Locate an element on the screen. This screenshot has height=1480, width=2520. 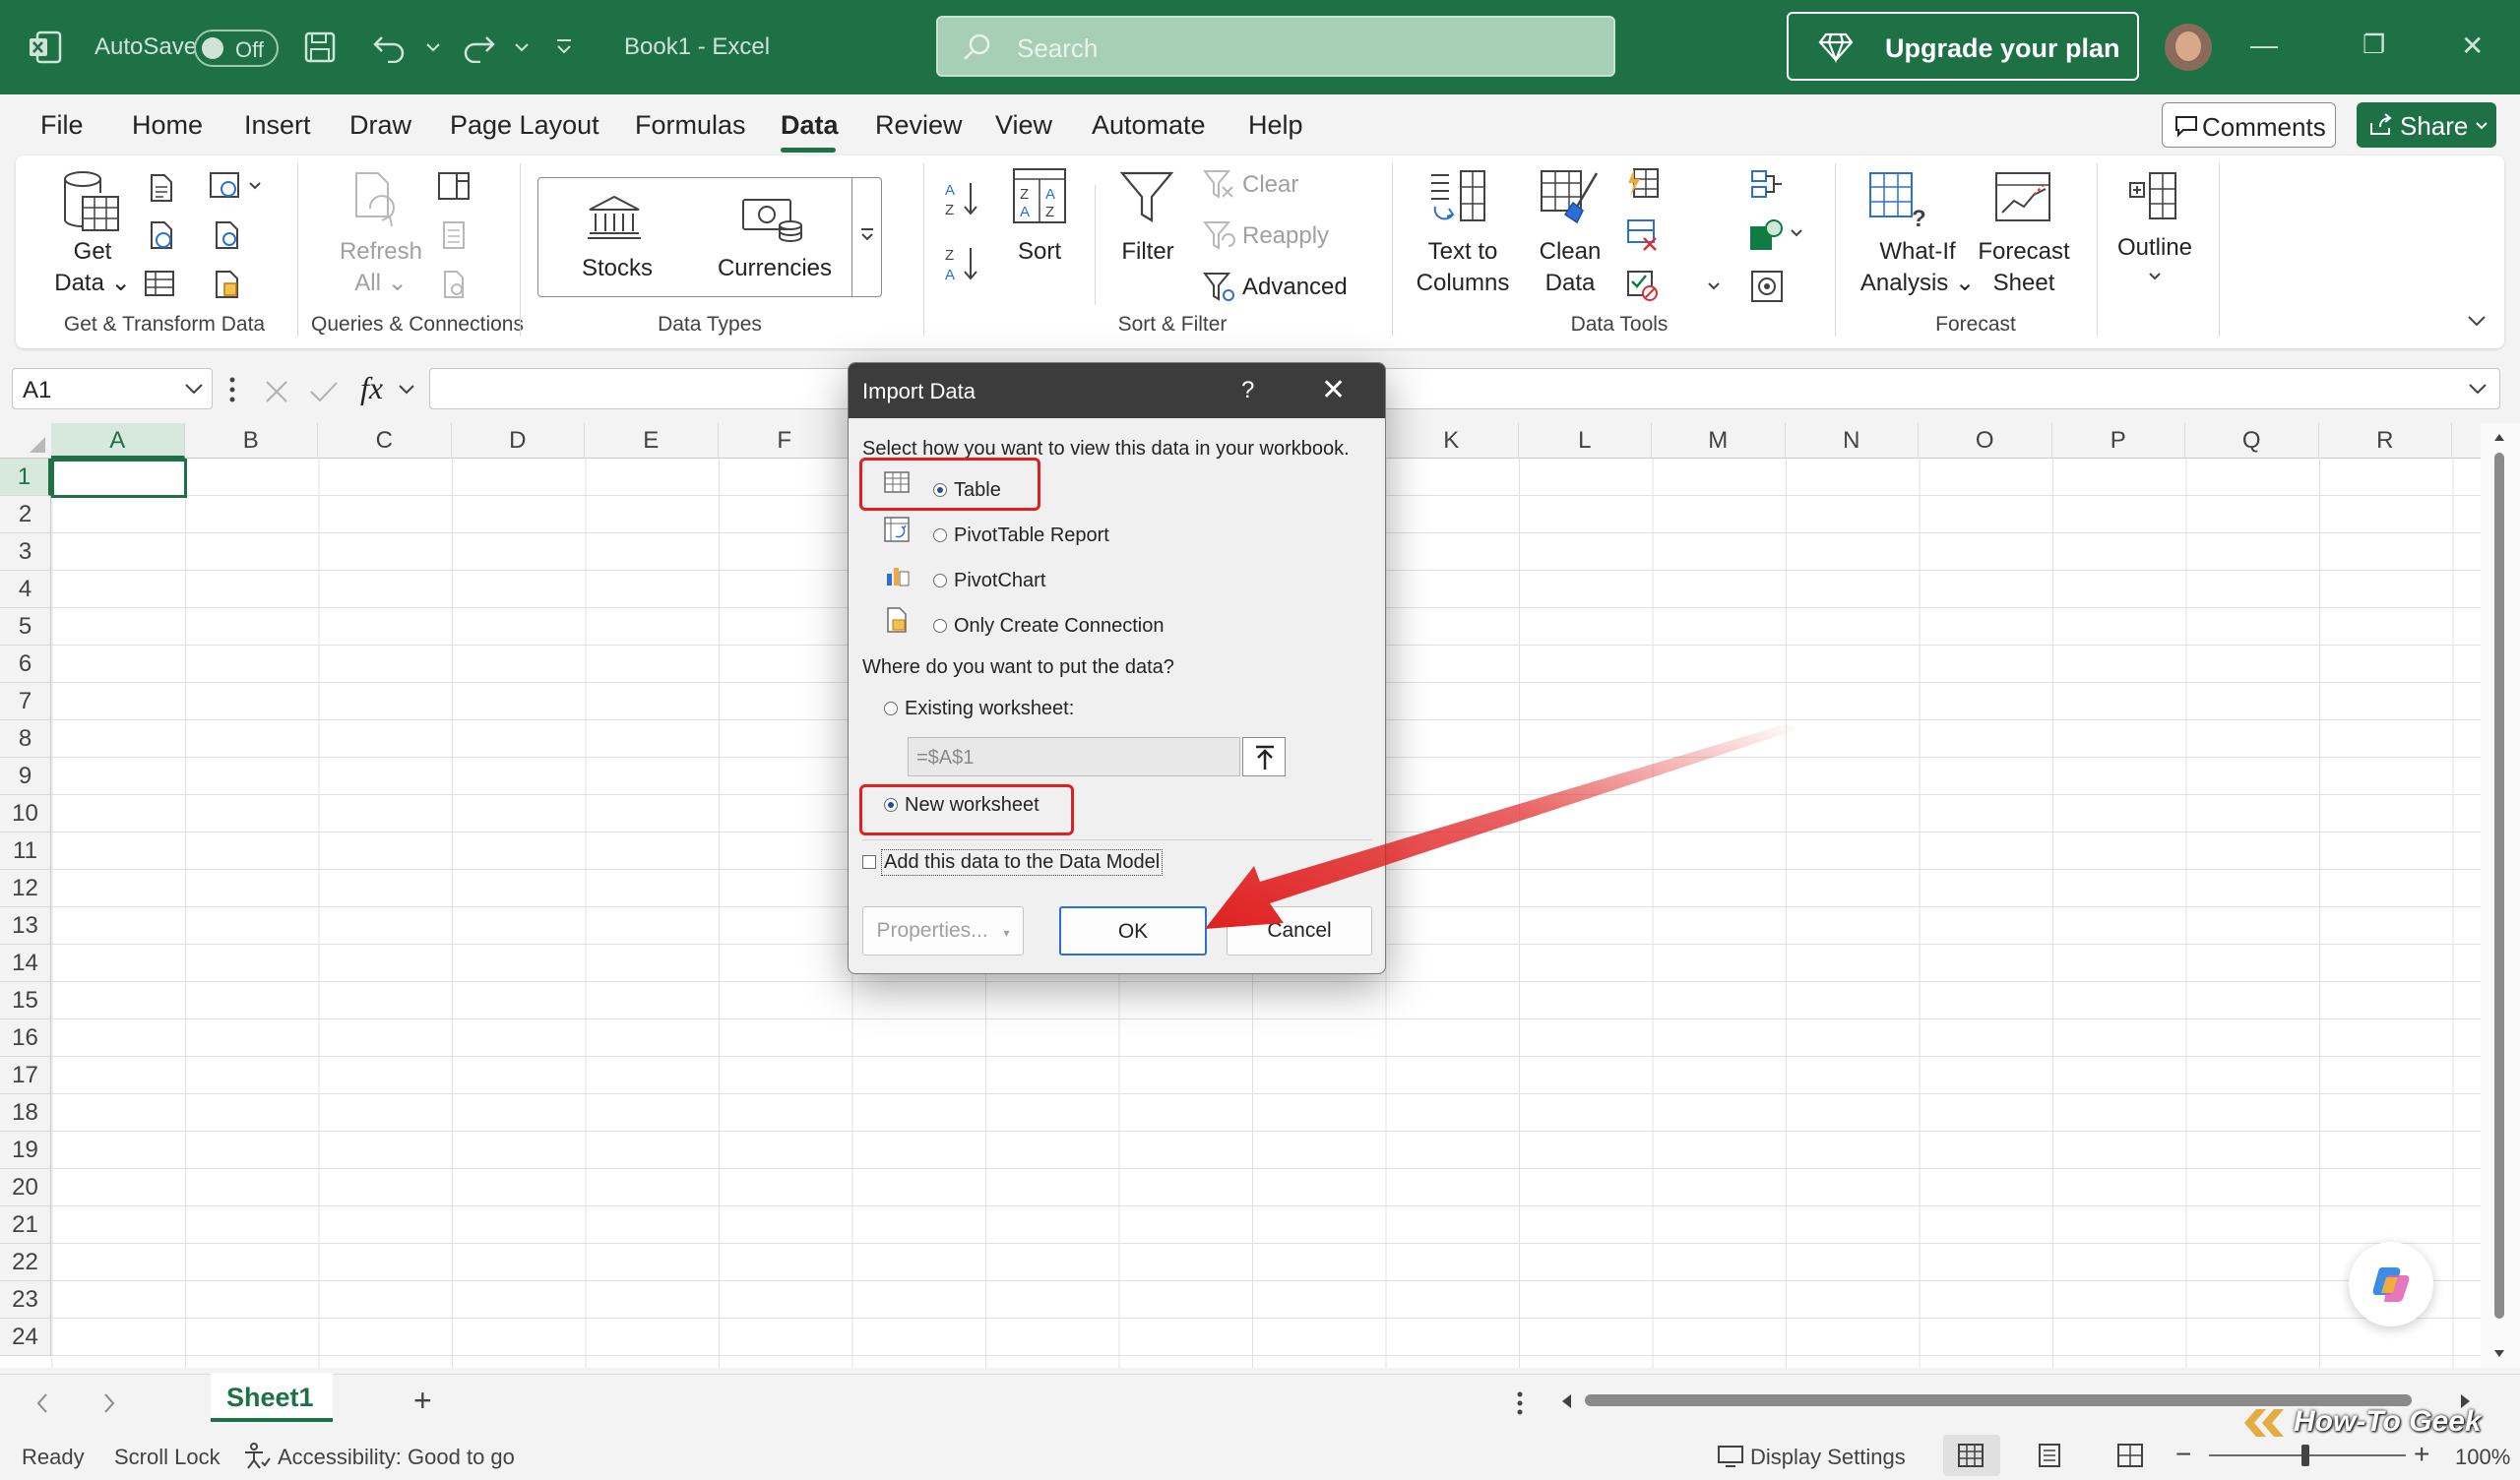
column-header-k: K is located at coordinates (1452, 441).